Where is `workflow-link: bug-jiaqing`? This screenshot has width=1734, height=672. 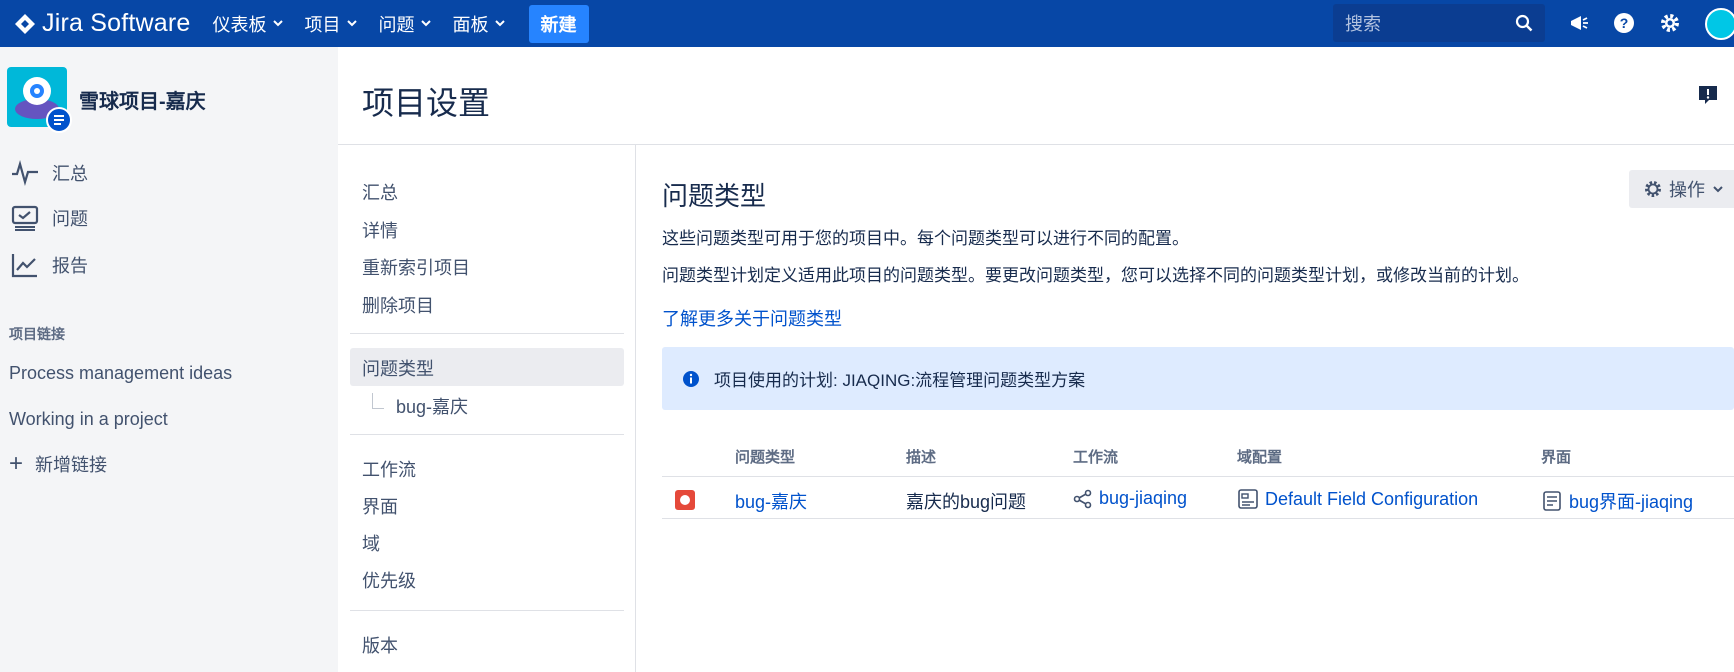
workflow-link: bug-jiaqing is located at coordinates (1130, 498).